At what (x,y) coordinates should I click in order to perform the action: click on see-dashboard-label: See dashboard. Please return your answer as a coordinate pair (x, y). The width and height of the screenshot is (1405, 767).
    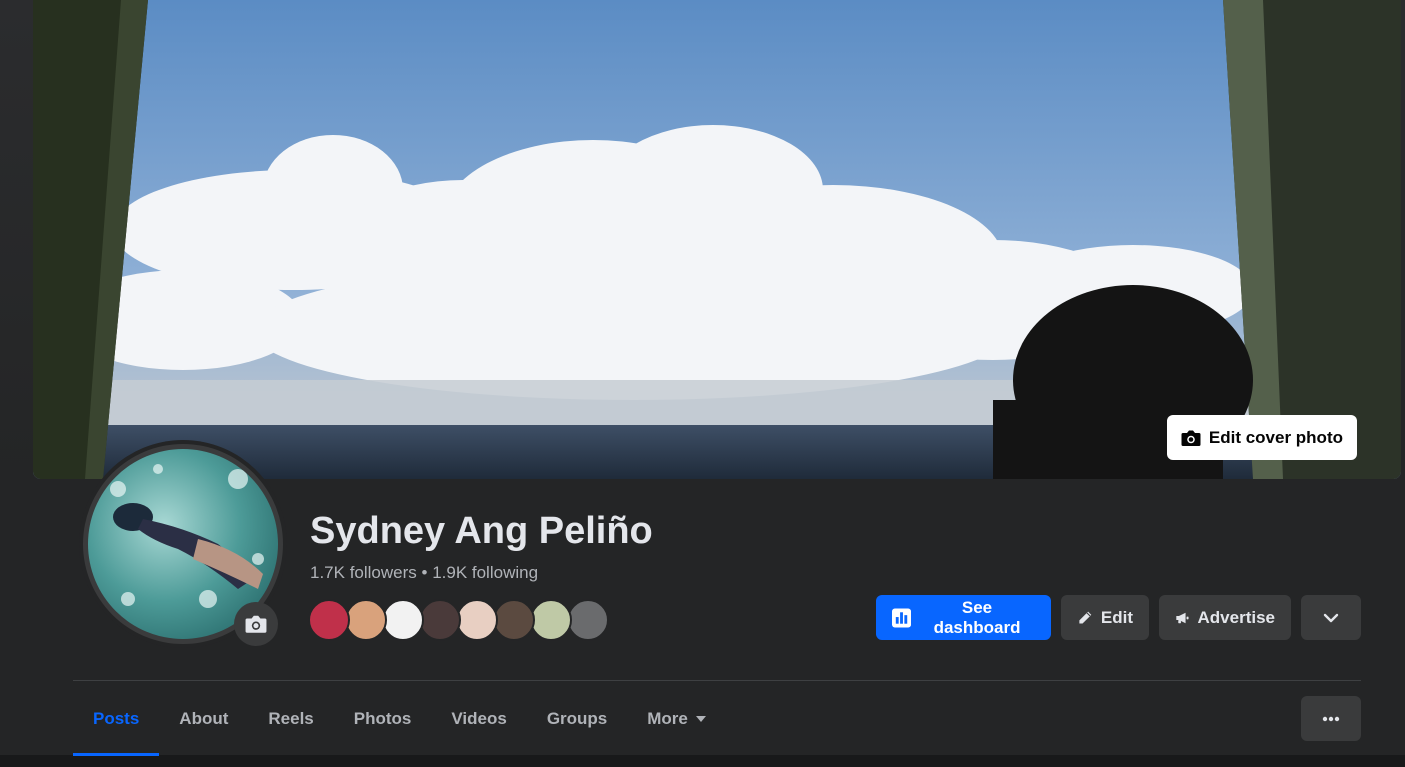
    Looking at the image, I should click on (977, 617).